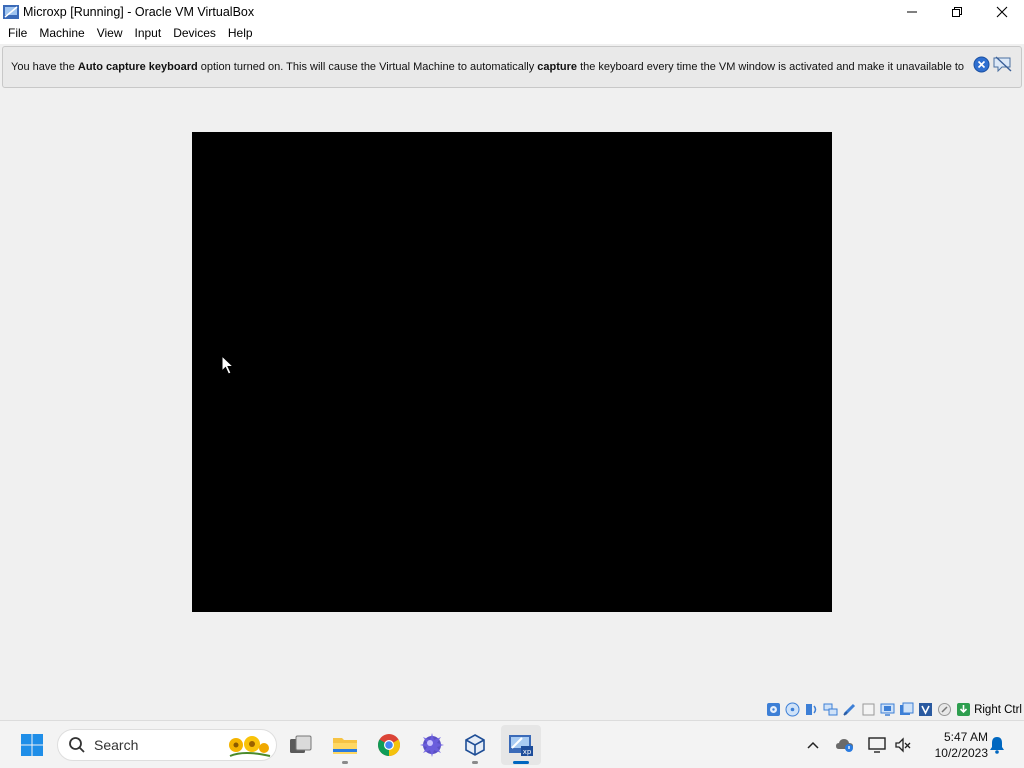  What do you see at coordinates (849, 710) in the screenshot?
I see `usb-icon` at bounding box center [849, 710].